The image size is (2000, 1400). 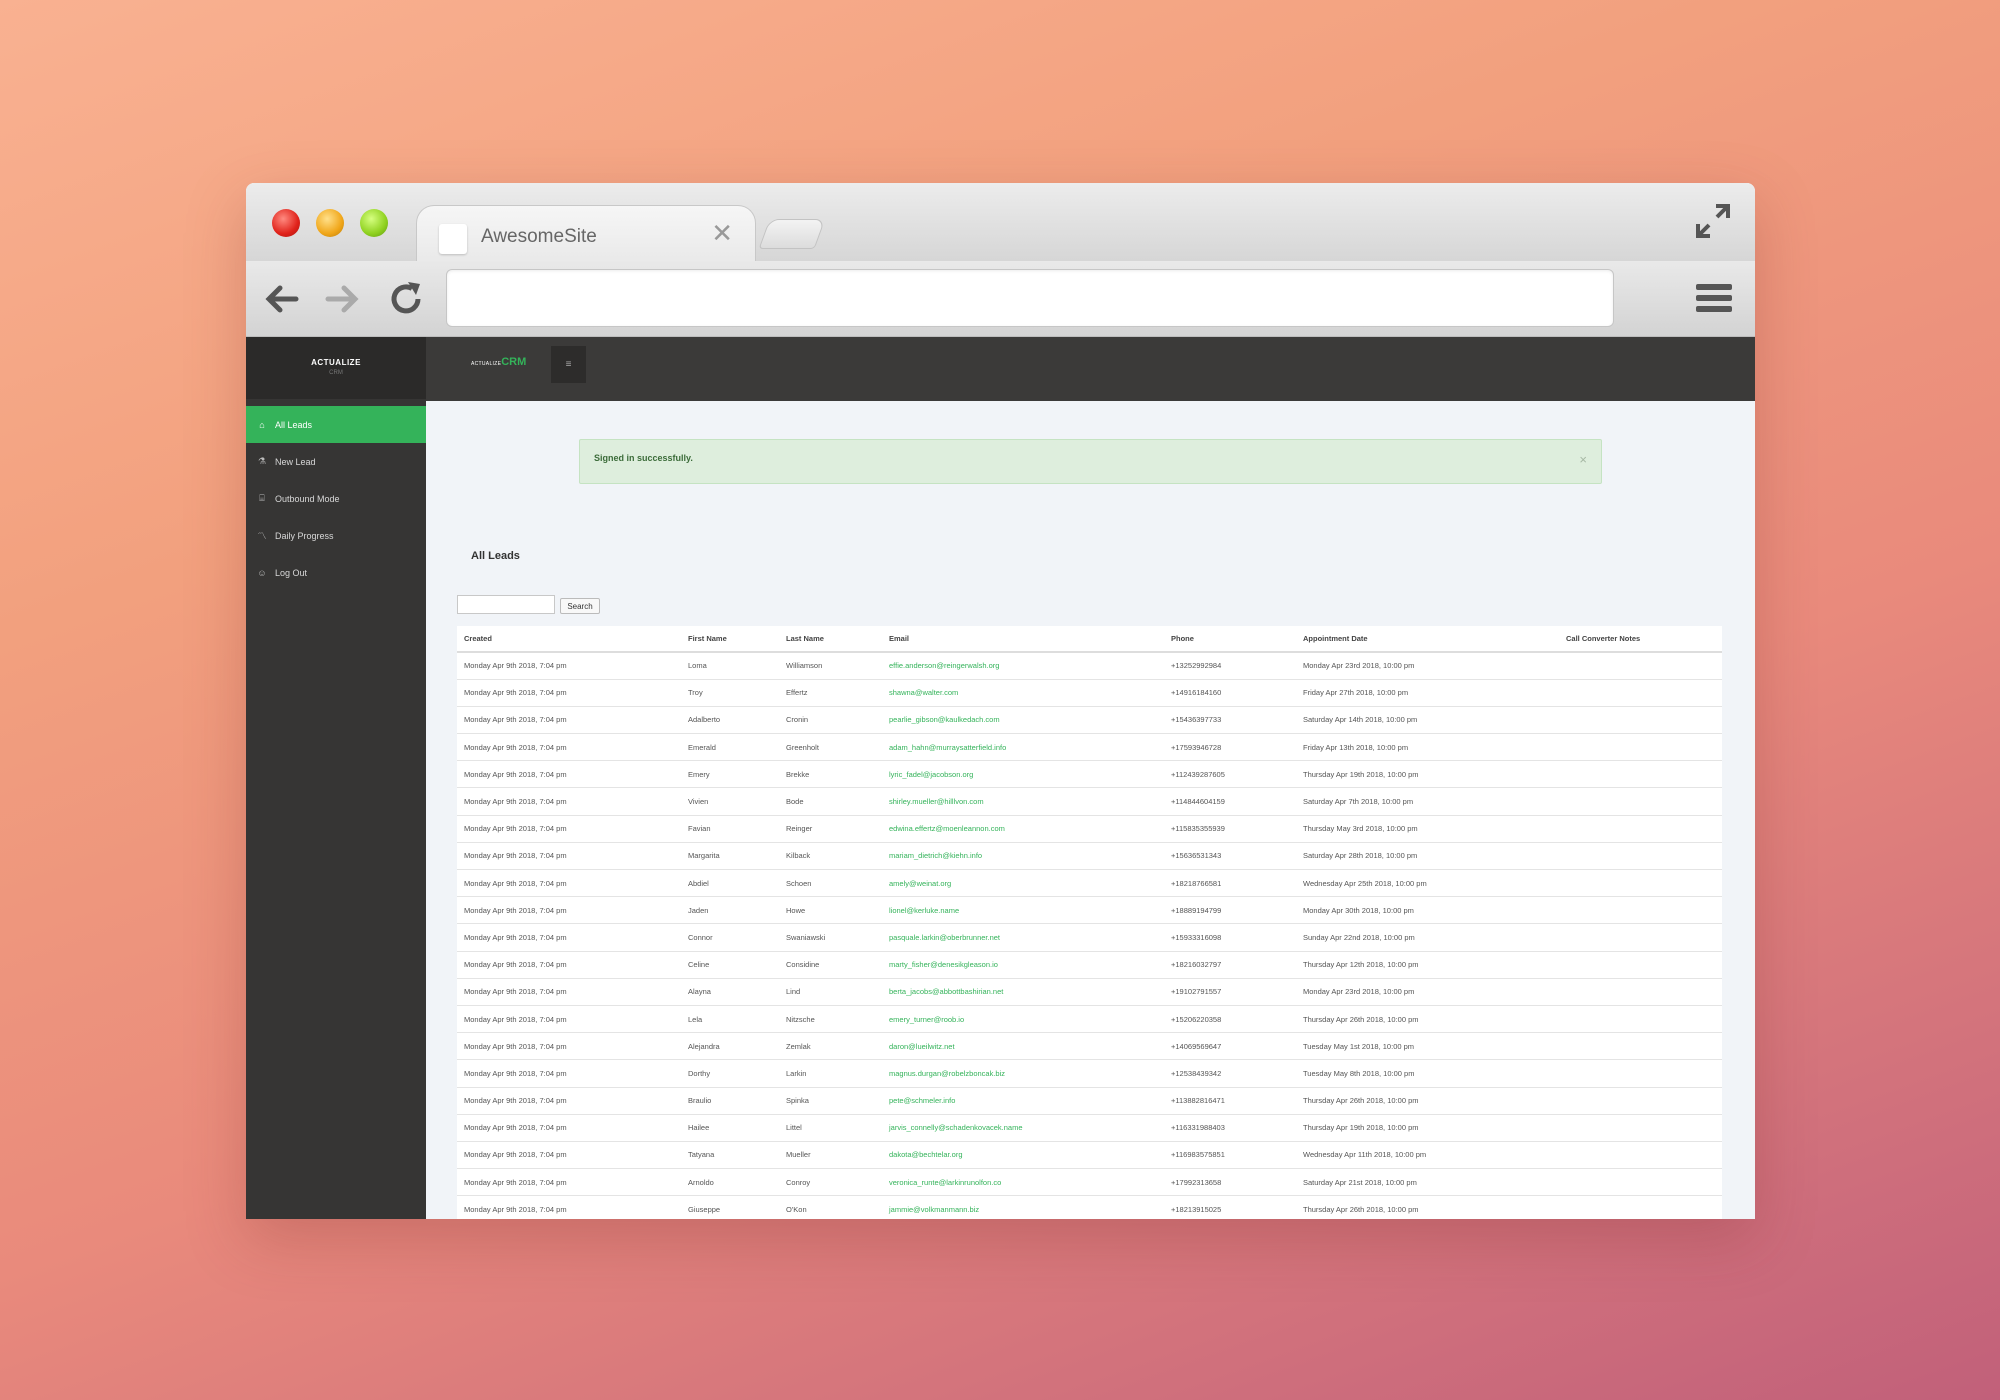 What do you see at coordinates (1090, 369) in the screenshot?
I see `top-navbar: ACTUALIZECRM ≡` at bounding box center [1090, 369].